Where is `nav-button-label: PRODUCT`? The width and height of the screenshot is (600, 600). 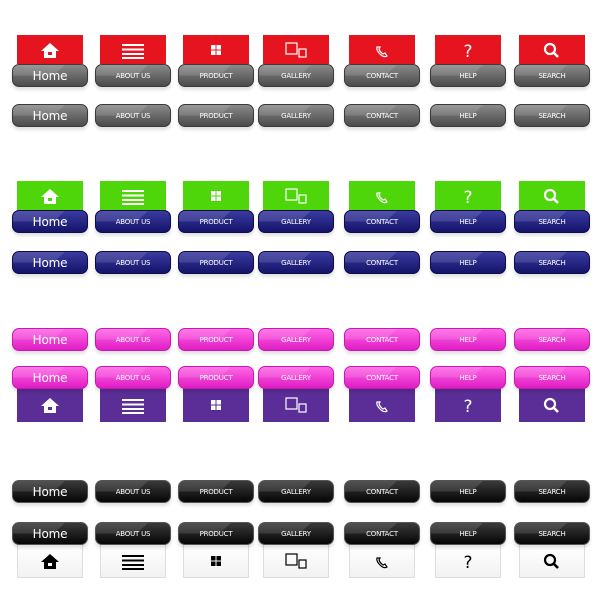 nav-button-label: PRODUCT is located at coordinates (216, 75).